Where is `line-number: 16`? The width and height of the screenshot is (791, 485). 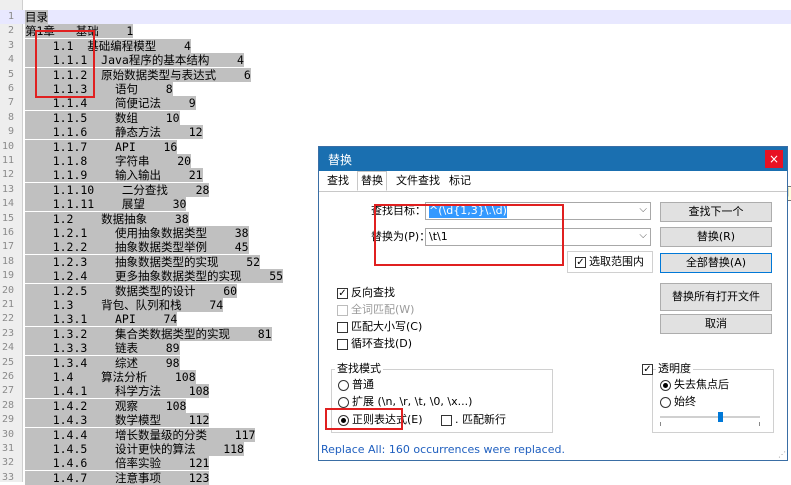
line-number: 16 is located at coordinates (7, 232).